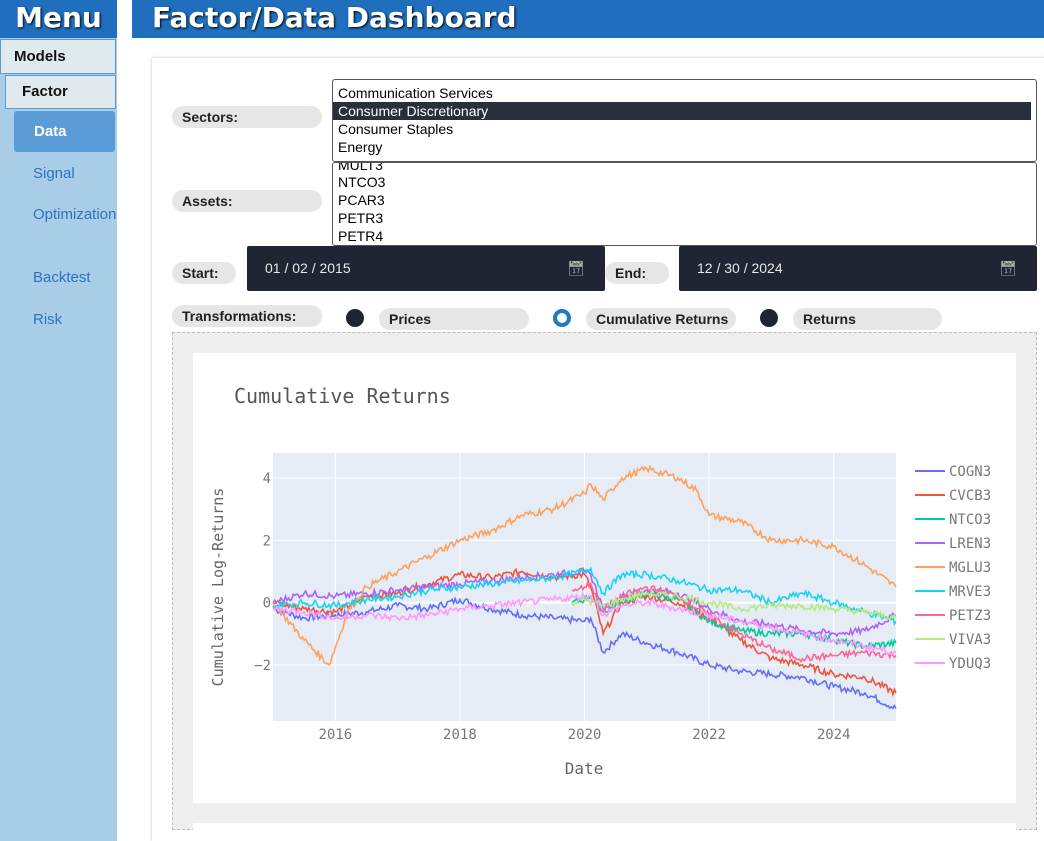  I want to click on y-tick-label: 2, so click(267, 541).